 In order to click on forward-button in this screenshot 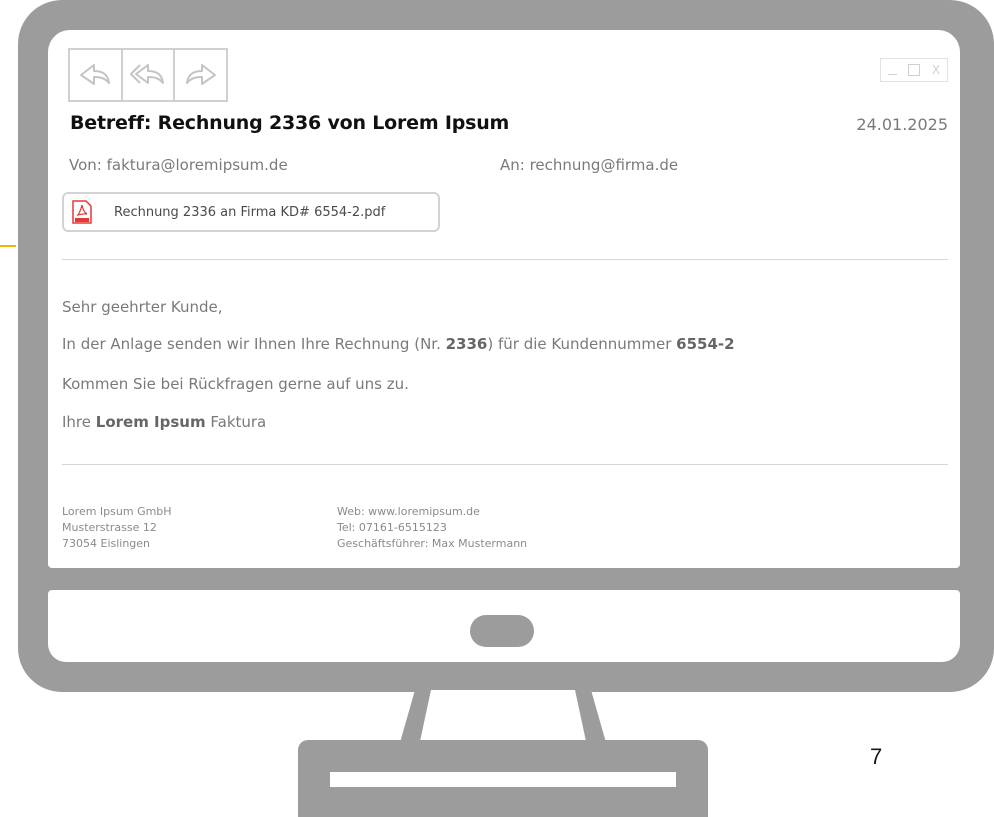, I will do `click(200, 75)`.